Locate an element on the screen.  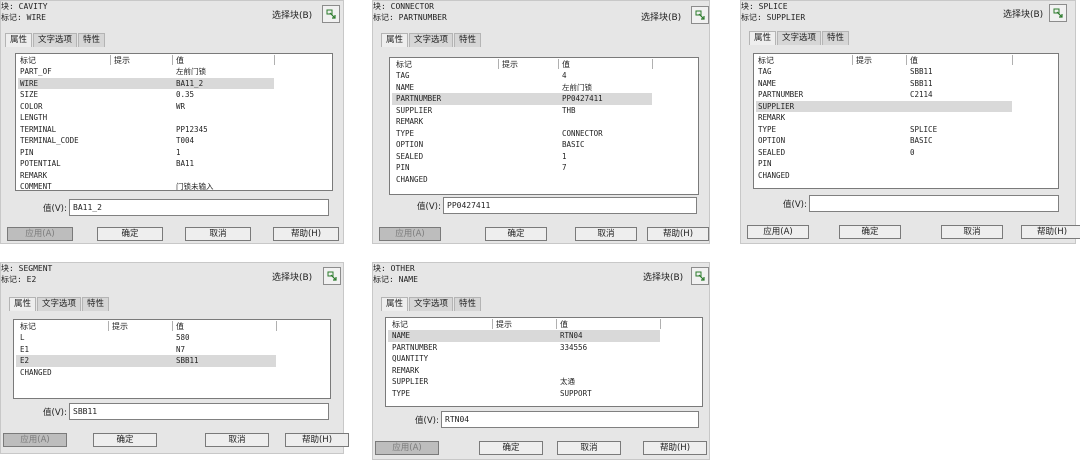
value-input: RTN04 is located at coordinates (570, 419).